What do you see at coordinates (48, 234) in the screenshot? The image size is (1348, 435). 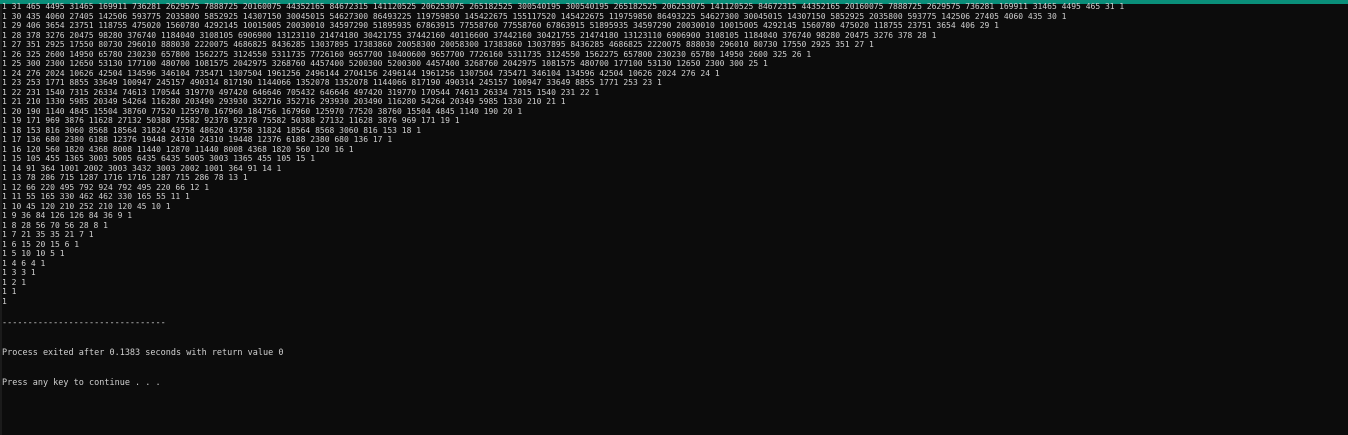 I see `output-row: 1 7 21 35 35 21 7 1` at bounding box center [48, 234].